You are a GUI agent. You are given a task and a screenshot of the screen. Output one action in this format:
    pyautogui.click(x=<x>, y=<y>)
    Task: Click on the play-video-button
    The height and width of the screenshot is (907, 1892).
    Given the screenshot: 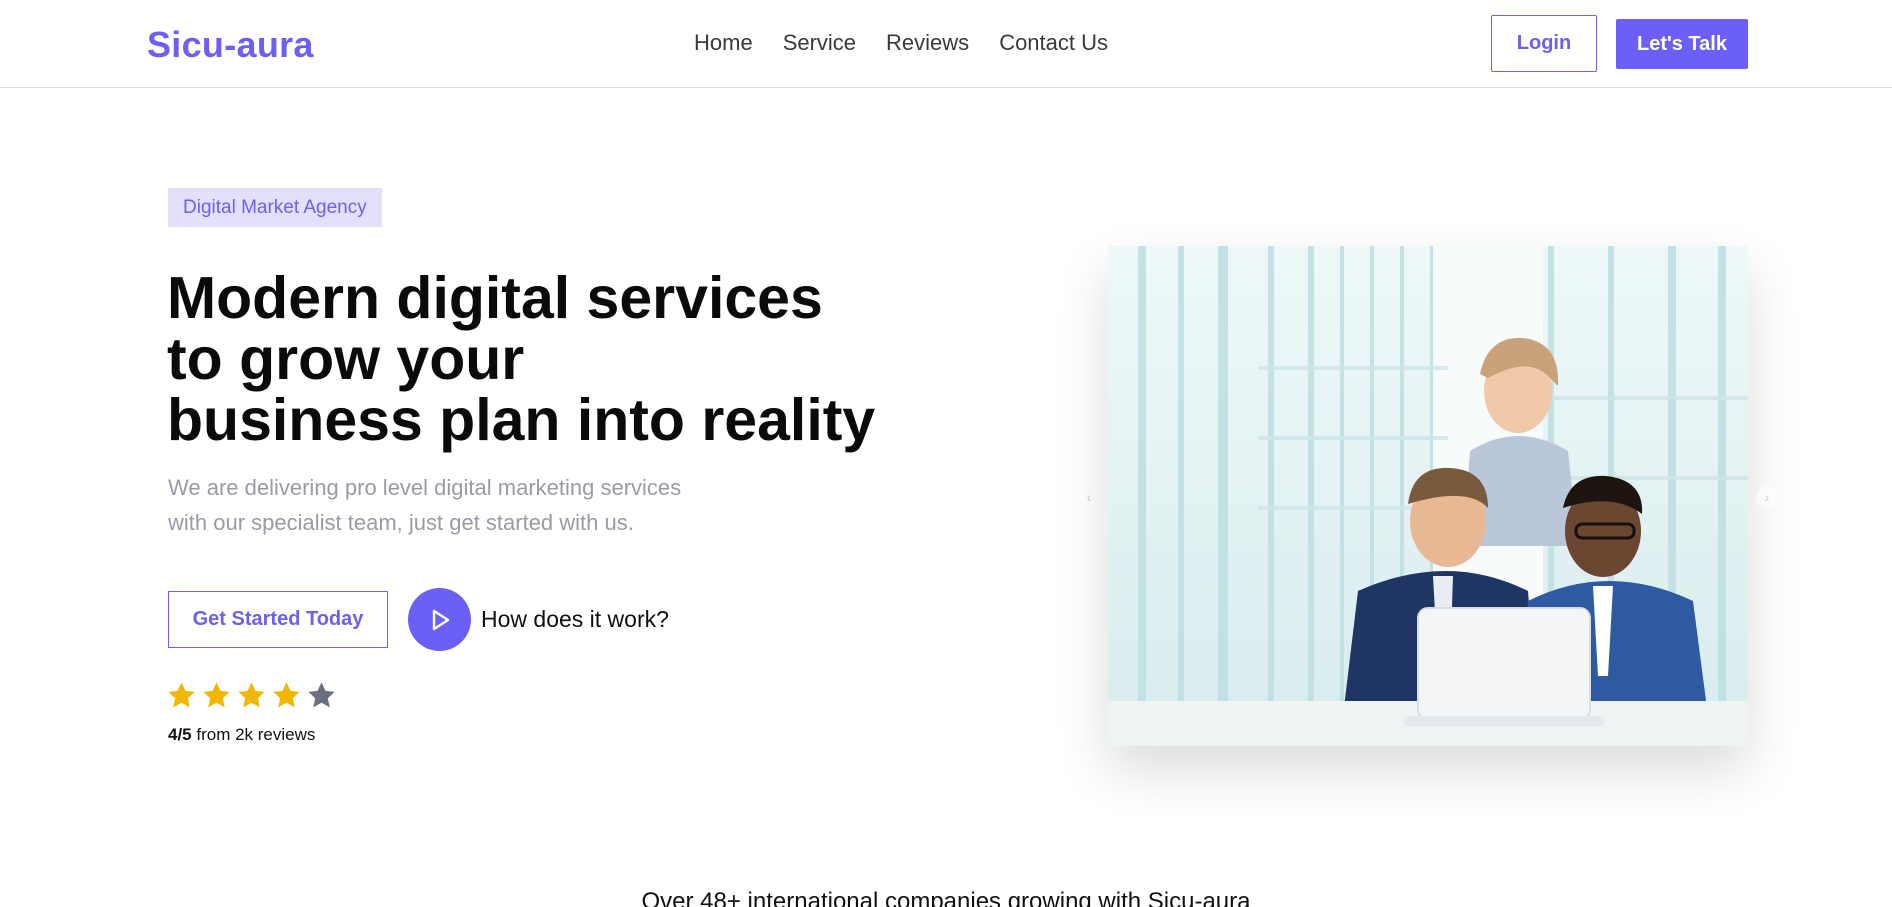 What is the action you would take?
    pyautogui.click(x=439, y=619)
    